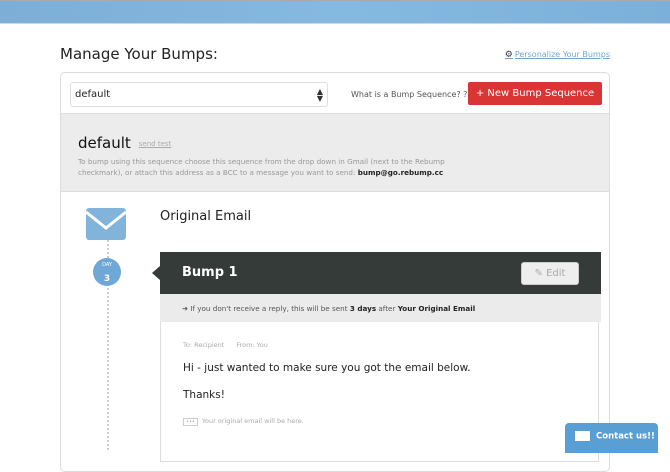  What do you see at coordinates (252, 421) in the screenshot?
I see `original-note-text: Your original email will be here.` at bounding box center [252, 421].